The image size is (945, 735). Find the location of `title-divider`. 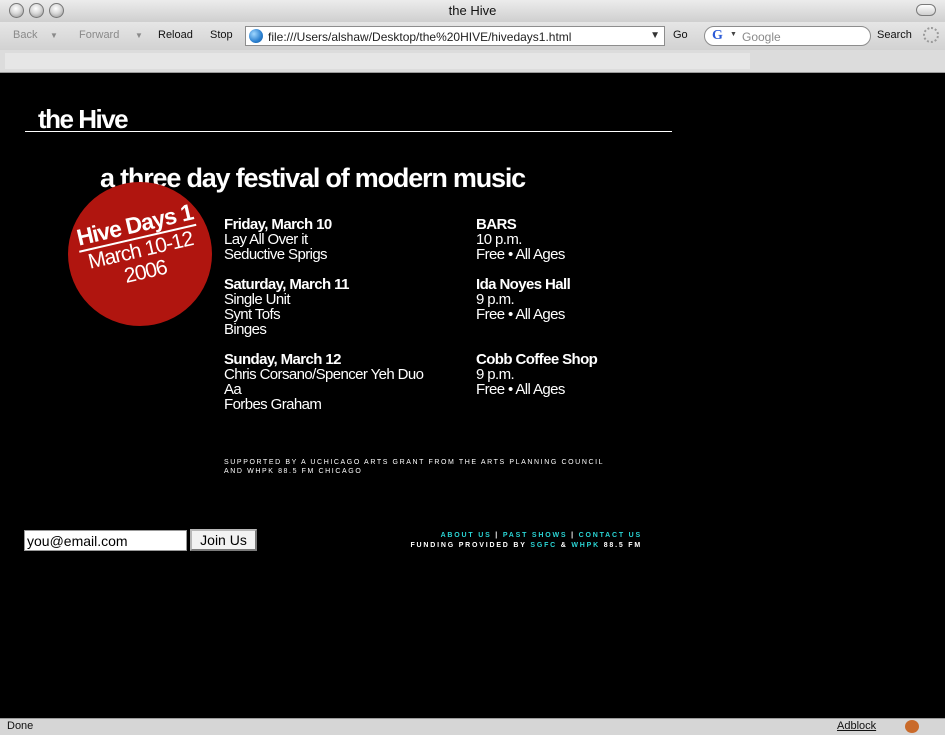

title-divider is located at coordinates (348, 131).